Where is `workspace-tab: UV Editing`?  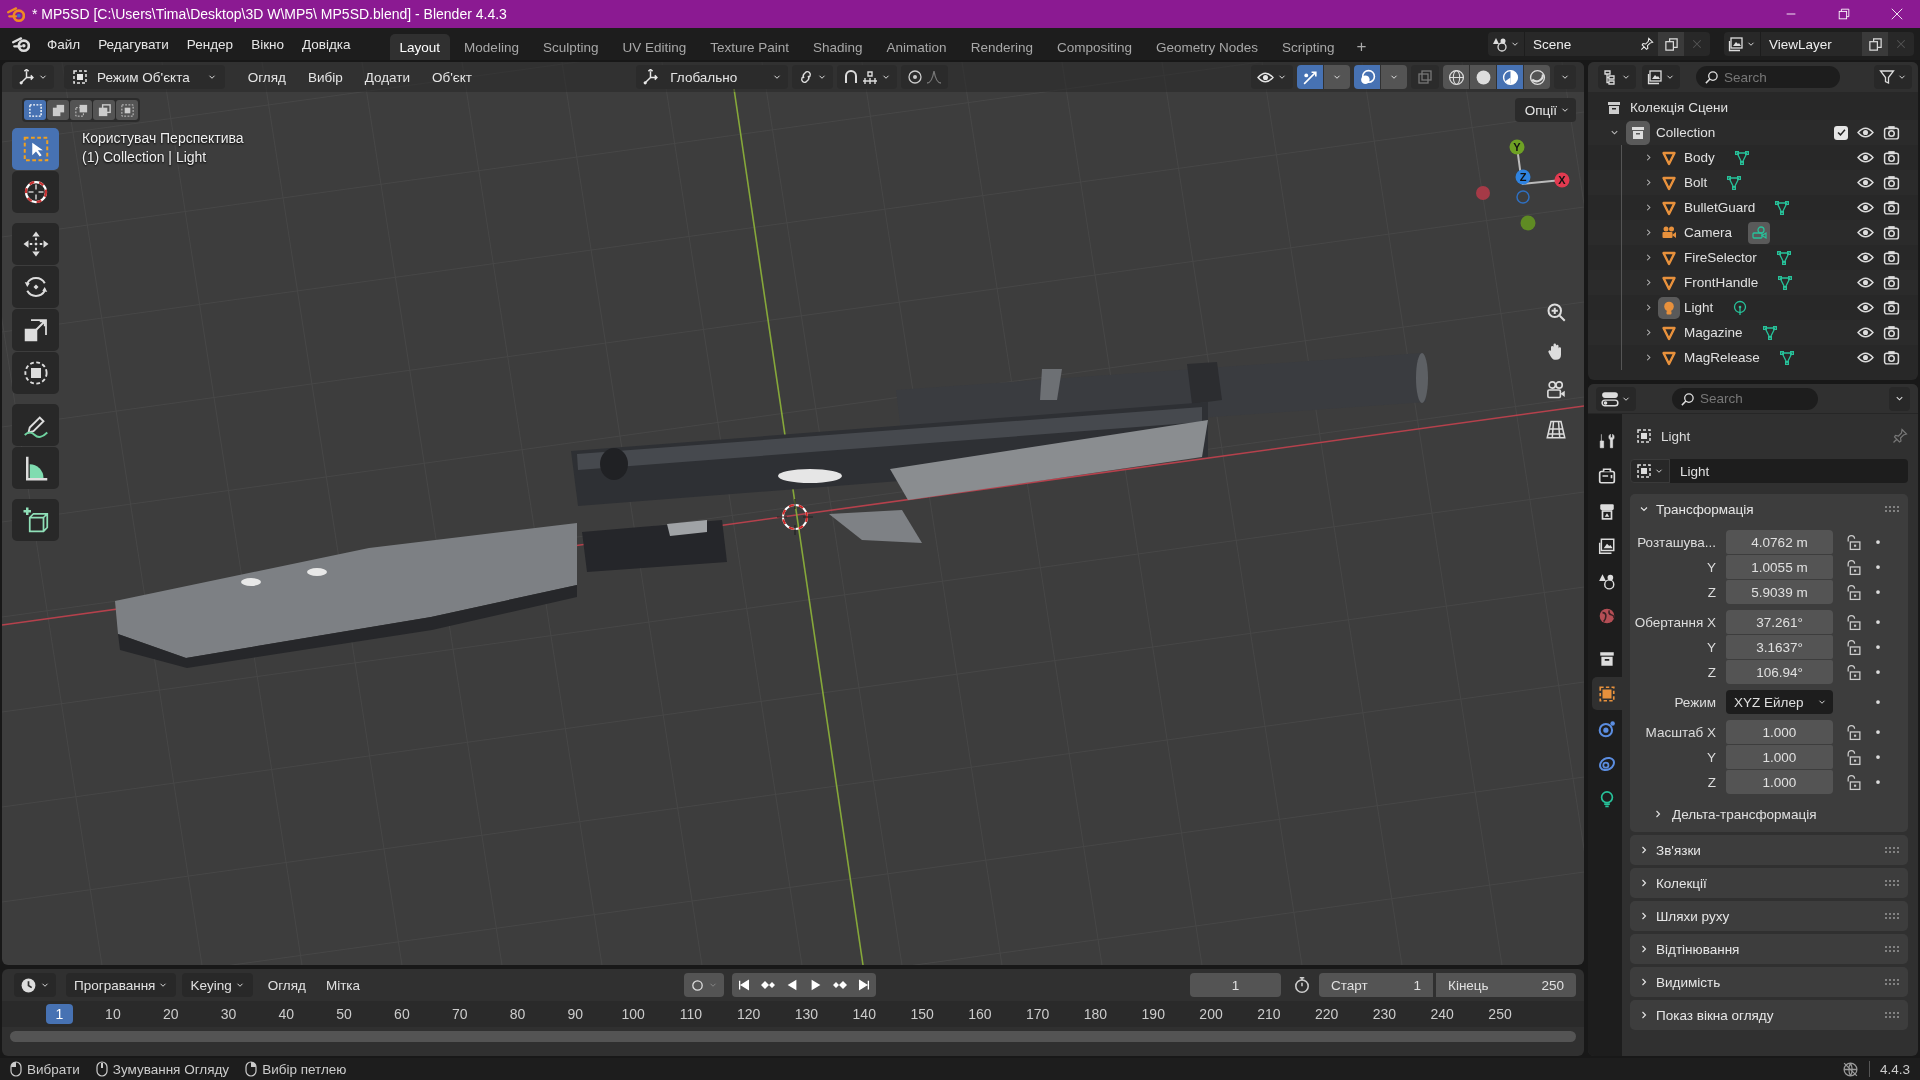 workspace-tab: UV Editing is located at coordinates (654, 47).